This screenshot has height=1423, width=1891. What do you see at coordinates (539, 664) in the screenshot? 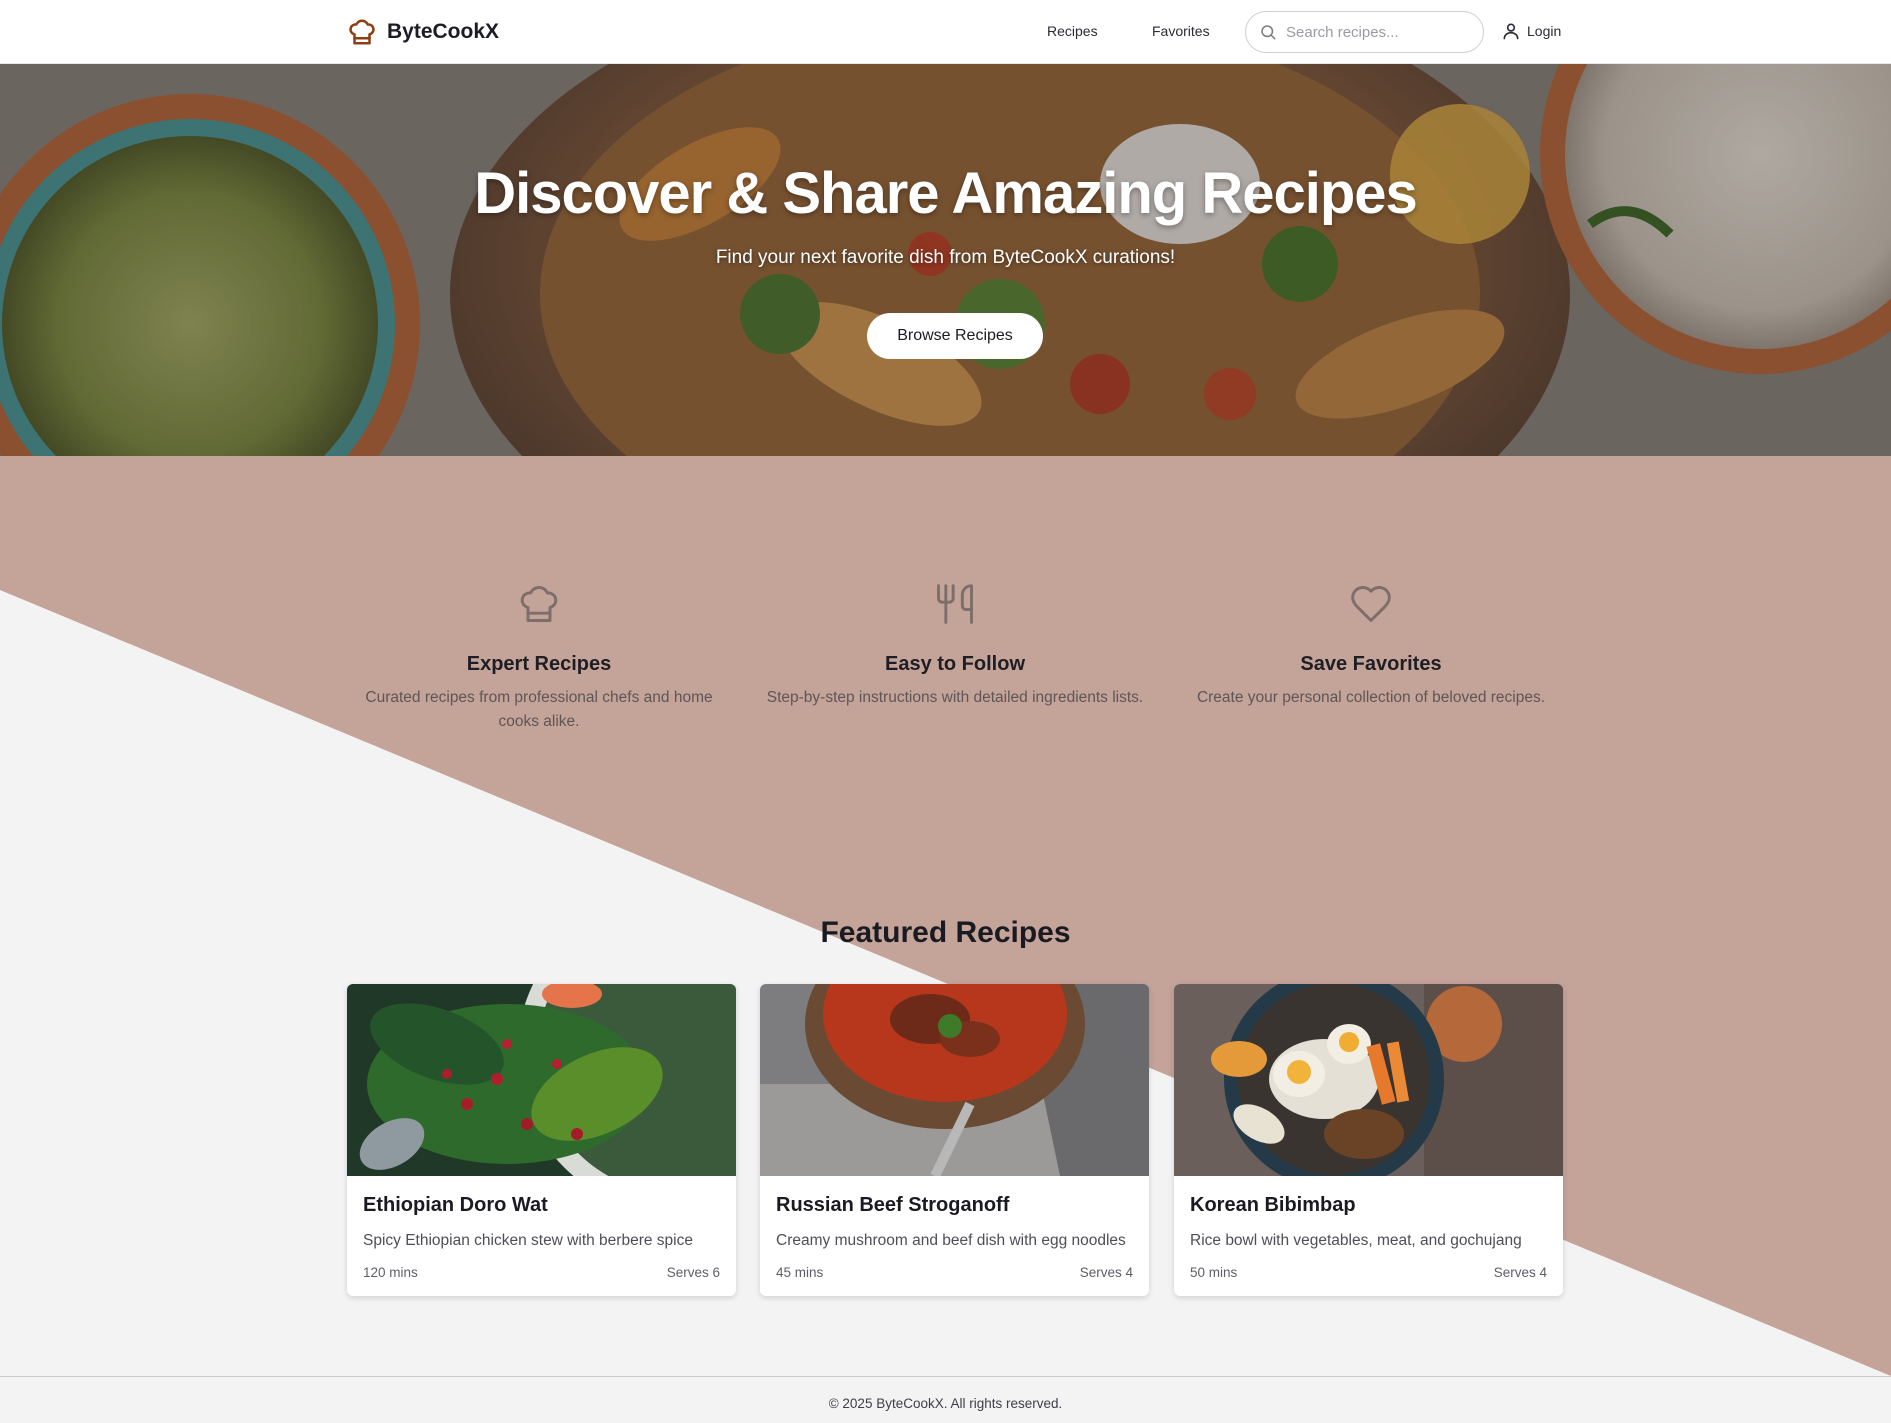
I see `feature-title: Expert Recipes` at bounding box center [539, 664].